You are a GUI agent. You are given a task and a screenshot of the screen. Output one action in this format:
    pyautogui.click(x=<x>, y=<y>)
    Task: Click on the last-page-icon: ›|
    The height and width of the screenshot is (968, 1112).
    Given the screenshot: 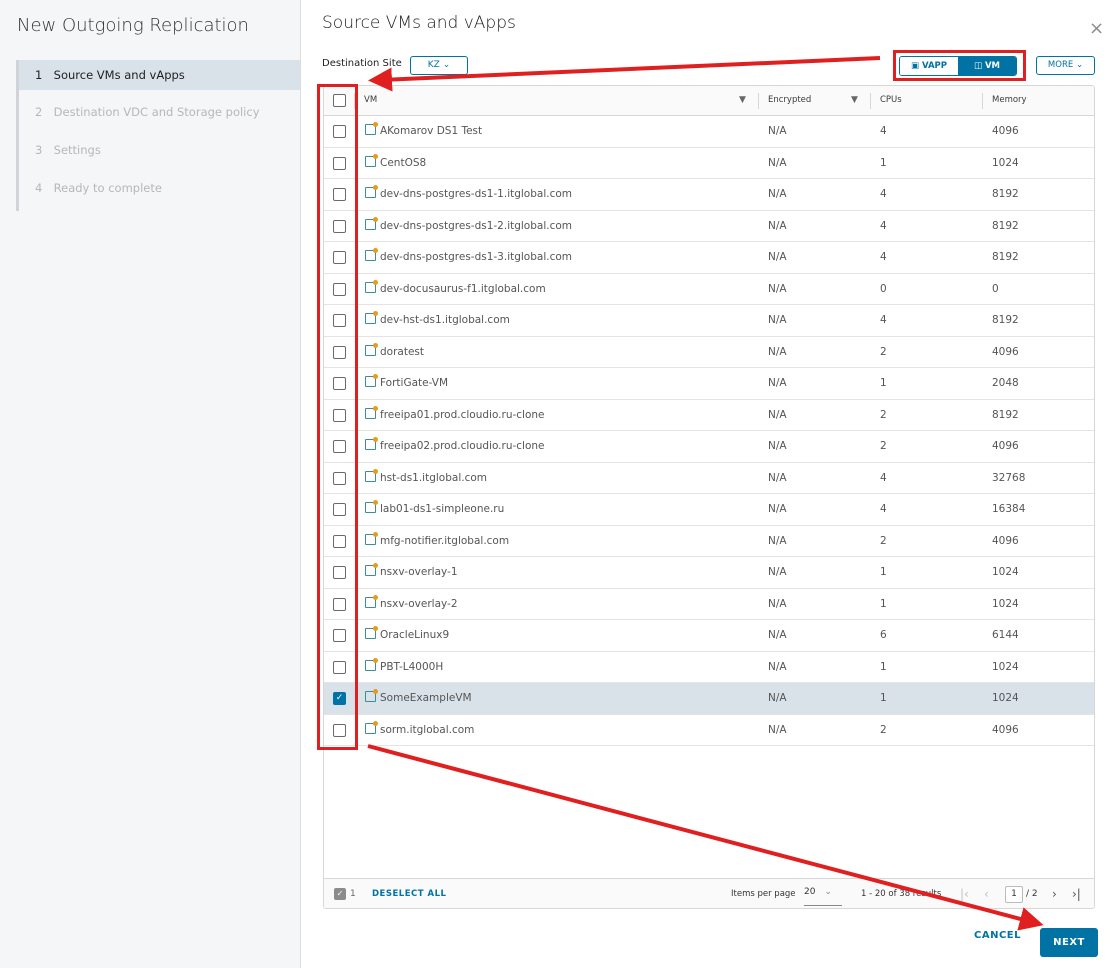 What is the action you would take?
    pyautogui.click(x=1076, y=893)
    